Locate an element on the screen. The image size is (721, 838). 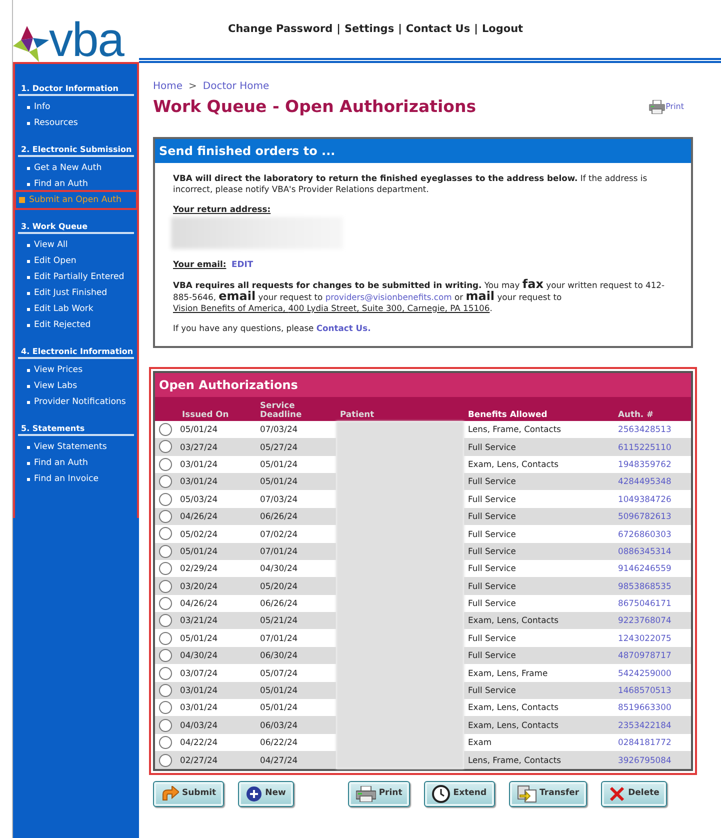
sidebar-item: View Prices is located at coordinates (76, 370).